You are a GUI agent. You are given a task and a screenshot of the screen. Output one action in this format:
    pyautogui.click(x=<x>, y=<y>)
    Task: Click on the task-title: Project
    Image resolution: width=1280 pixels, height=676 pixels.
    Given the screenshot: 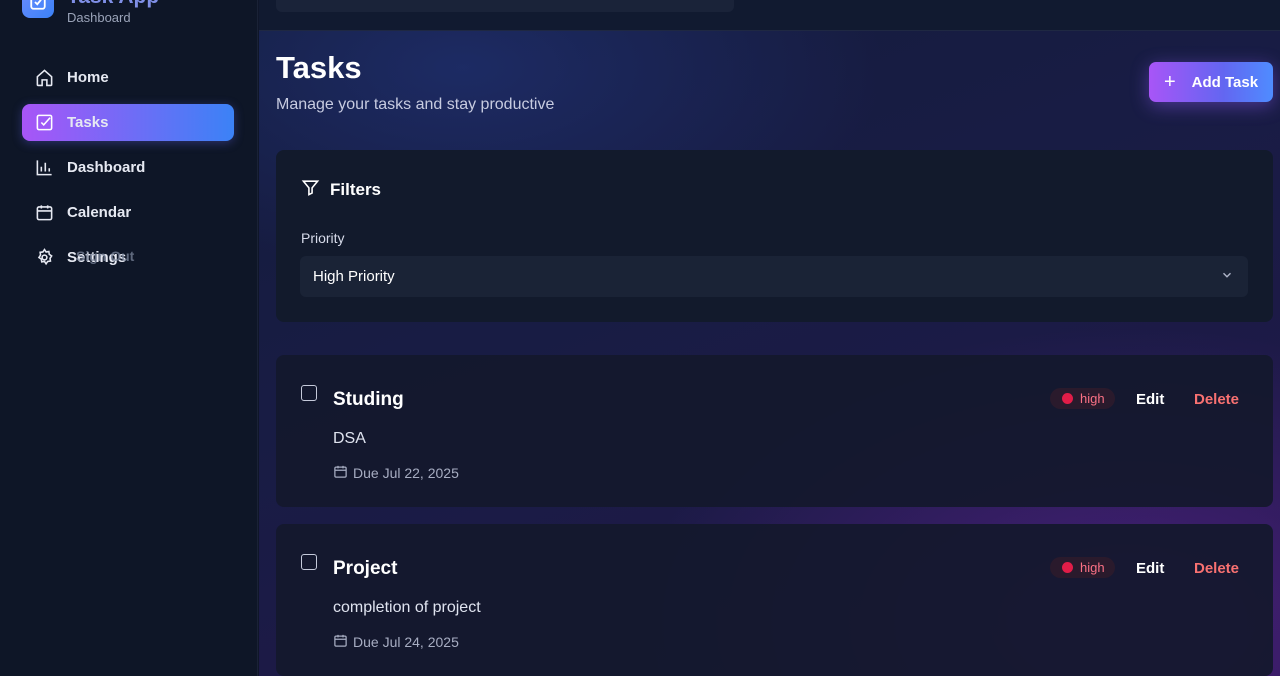 What is the action you would take?
    pyautogui.click(x=365, y=568)
    